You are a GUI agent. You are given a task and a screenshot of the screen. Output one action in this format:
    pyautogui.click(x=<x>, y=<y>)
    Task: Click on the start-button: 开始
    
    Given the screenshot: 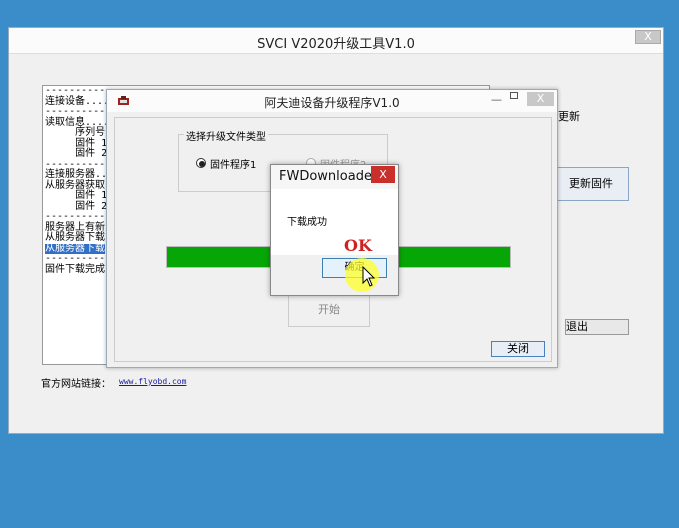 What is the action you would take?
    pyautogui.click(x=329, y=310)
    